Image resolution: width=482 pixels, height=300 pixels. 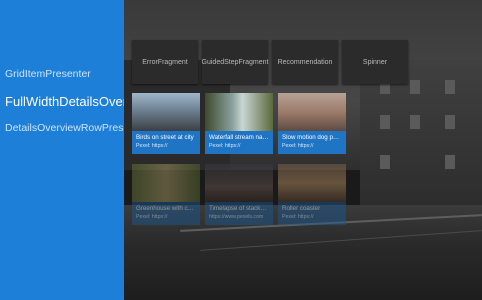 What do you see at coordinates (421, 140) in the screenshot?
I see `background-building-right` at bounding box center [421, 140].